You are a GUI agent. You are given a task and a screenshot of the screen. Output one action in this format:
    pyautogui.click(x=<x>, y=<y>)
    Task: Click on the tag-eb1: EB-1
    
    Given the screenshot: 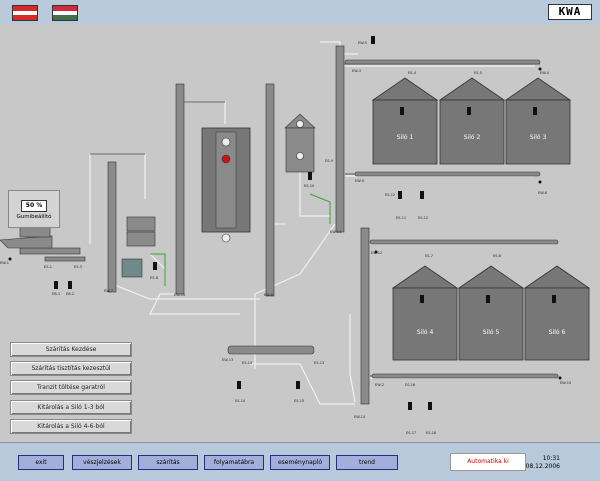 What is the action you would take?
    pyautogui.click(x=56, y=294)
    